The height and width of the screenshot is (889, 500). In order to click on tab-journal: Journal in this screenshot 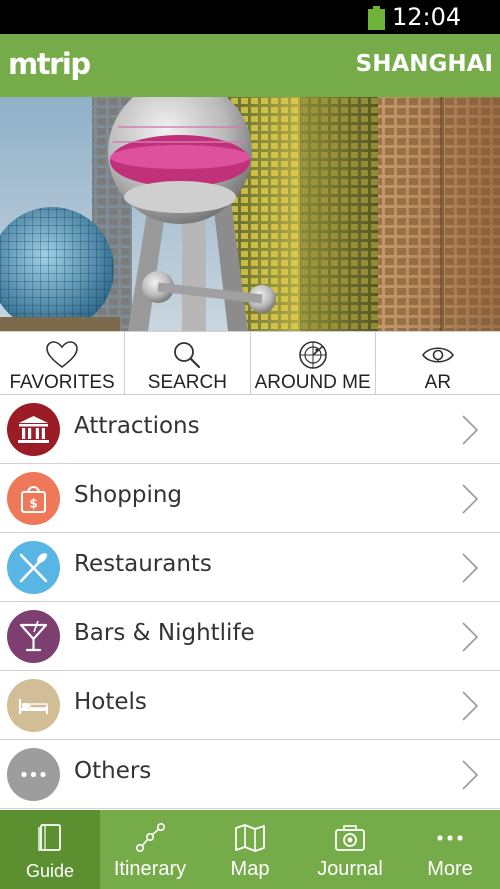, I will do `click(350, 849)`.